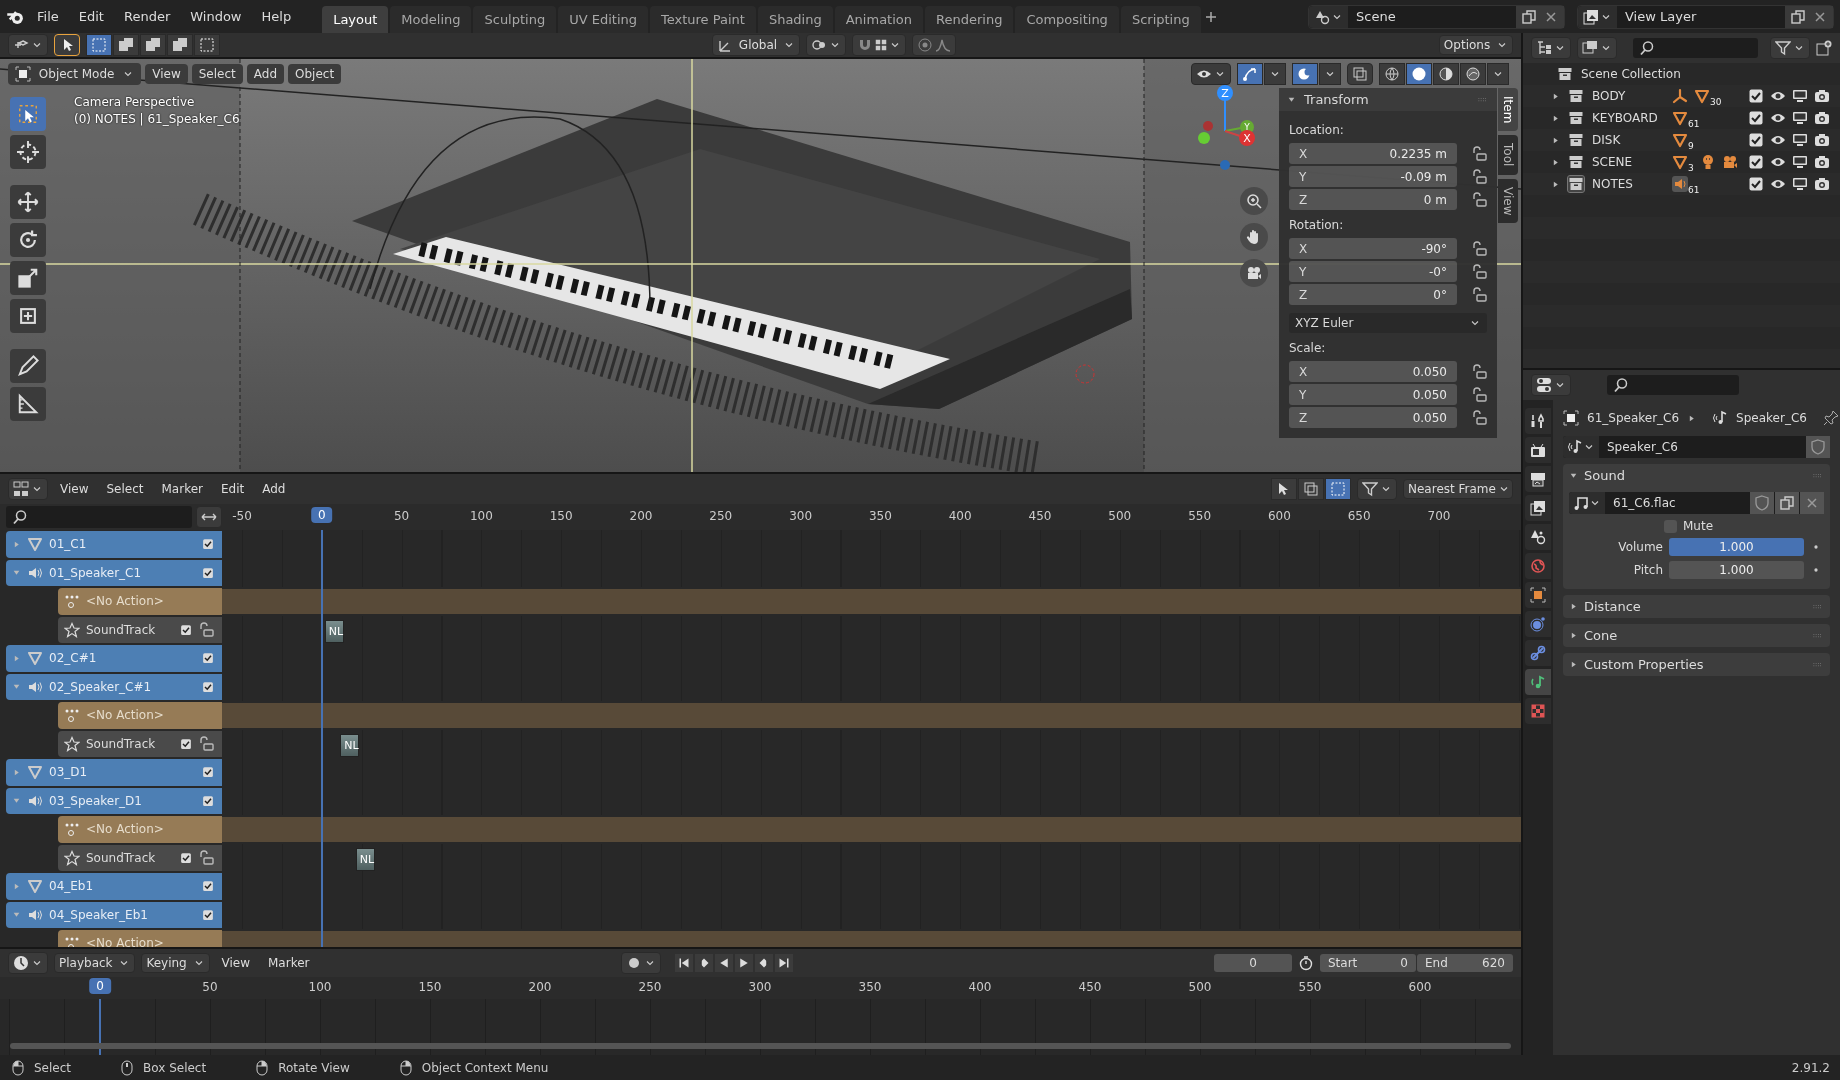 The width and height of the screenshot is (1840, 1080). I want to click on workspace-tab: Layout, so click(355, 19).